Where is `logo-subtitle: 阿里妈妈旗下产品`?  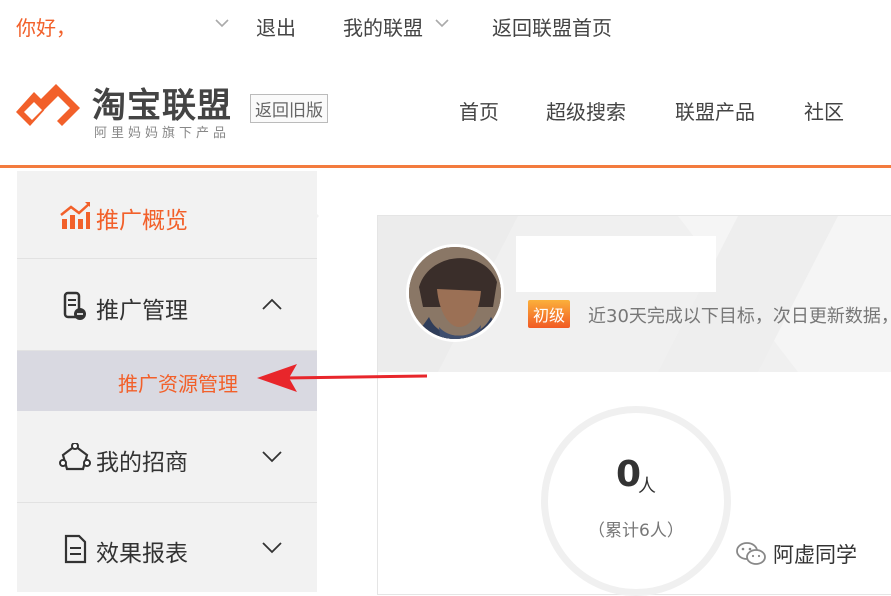
logo-subtitle: 阿里妈妈旗下产品 is located at coordinates (162, 133).